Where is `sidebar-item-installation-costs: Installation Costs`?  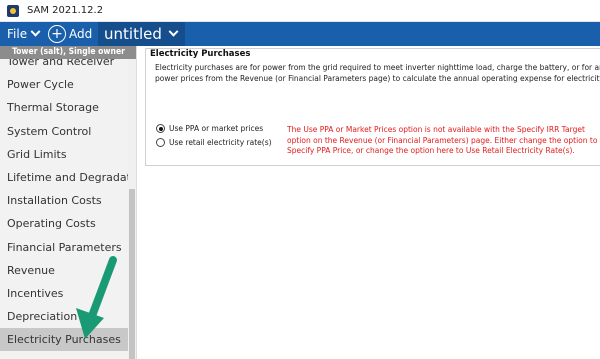
sidebar-item-installation-costs: Installation Costs is located at coordinates (64, 200).